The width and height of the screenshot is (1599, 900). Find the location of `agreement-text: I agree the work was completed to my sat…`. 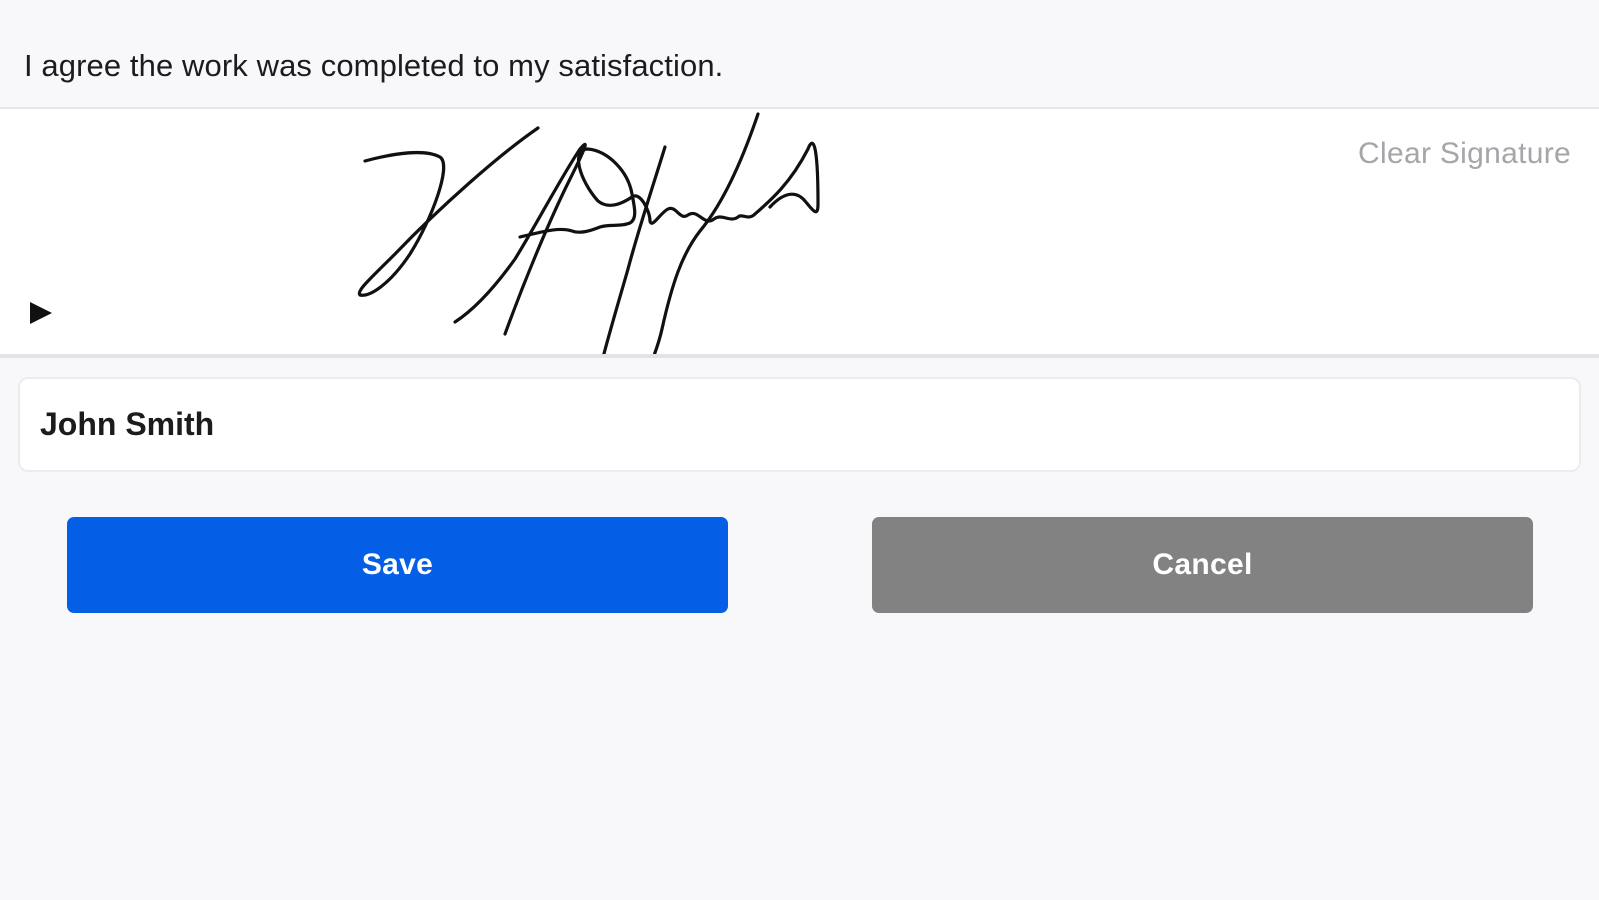

agreement-text: I agree the work was completed to my sat… is located at coordinates (374, 65).